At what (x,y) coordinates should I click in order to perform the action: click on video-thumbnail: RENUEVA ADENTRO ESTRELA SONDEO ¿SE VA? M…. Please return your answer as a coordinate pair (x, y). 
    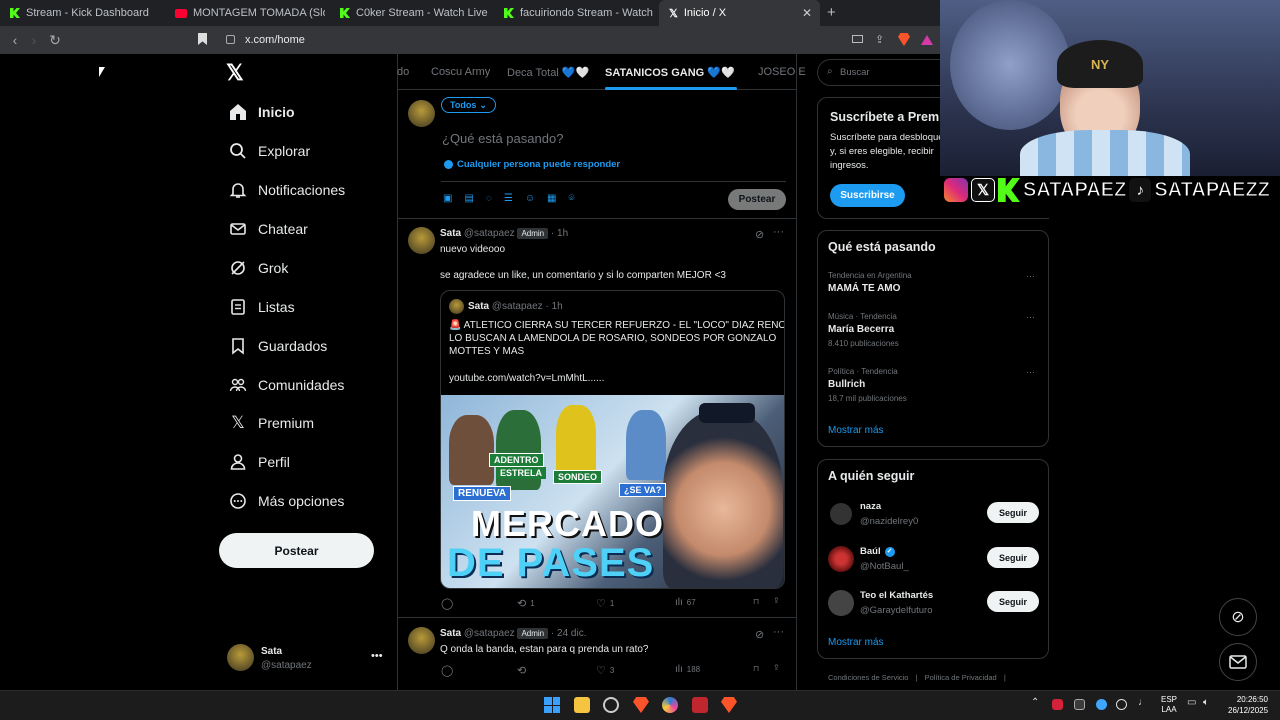
    Looking at the image, I should click on (612, 491).